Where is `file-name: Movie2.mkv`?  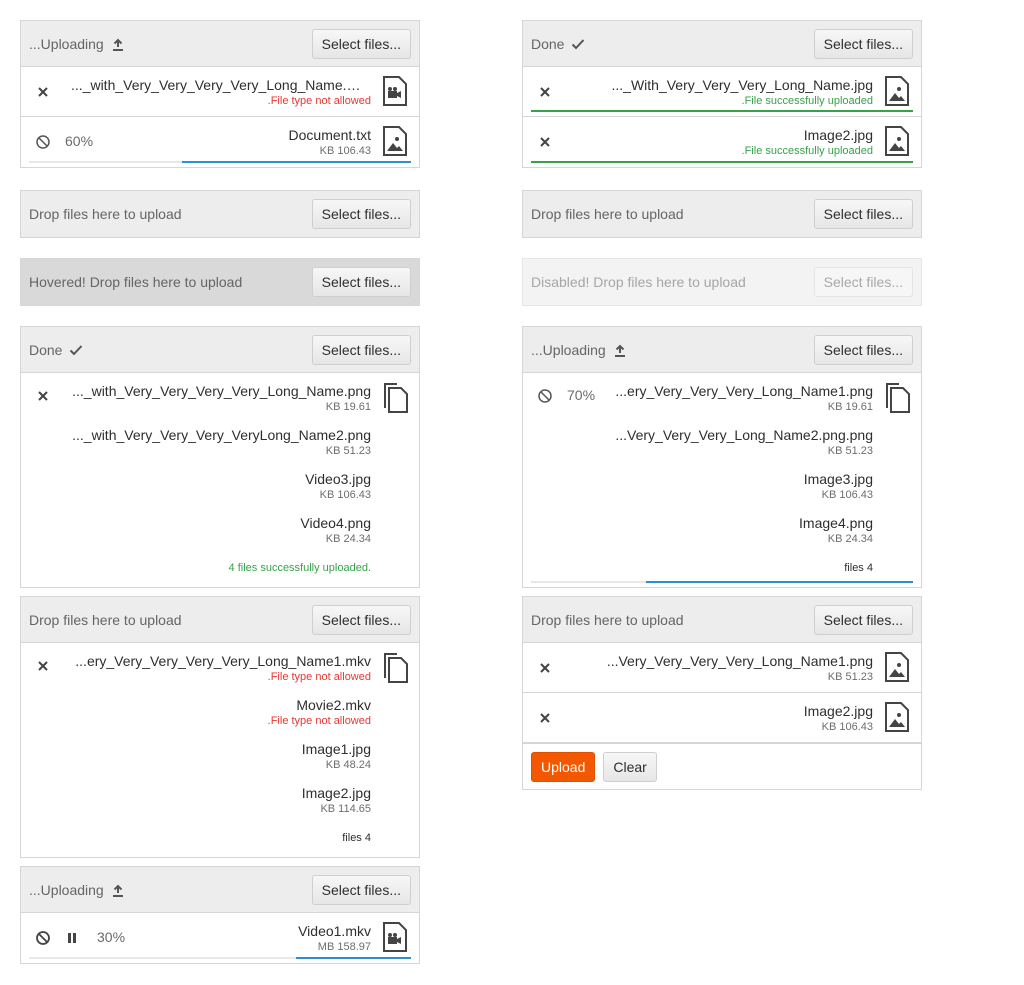 file-name: Movie2.mkv is located at coordinates (333, 705).